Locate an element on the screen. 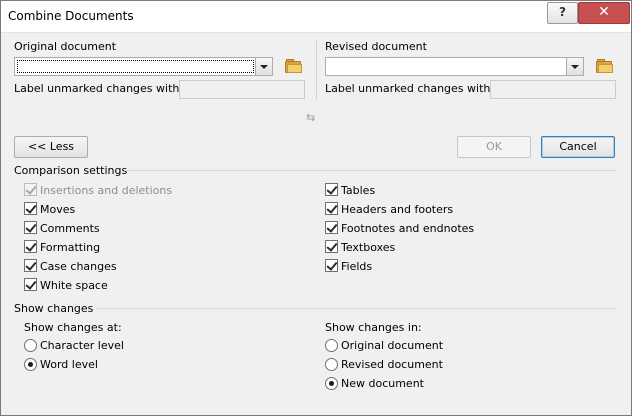 This screenshot has width=632, height=416. revised-unmarked-field is located at coordinates (553, 89).